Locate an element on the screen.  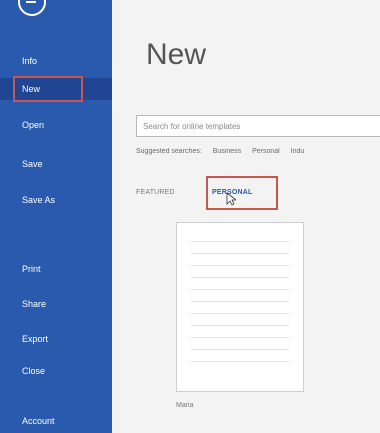
sidebar-item-share: Share is located at coordinates (56, 304).